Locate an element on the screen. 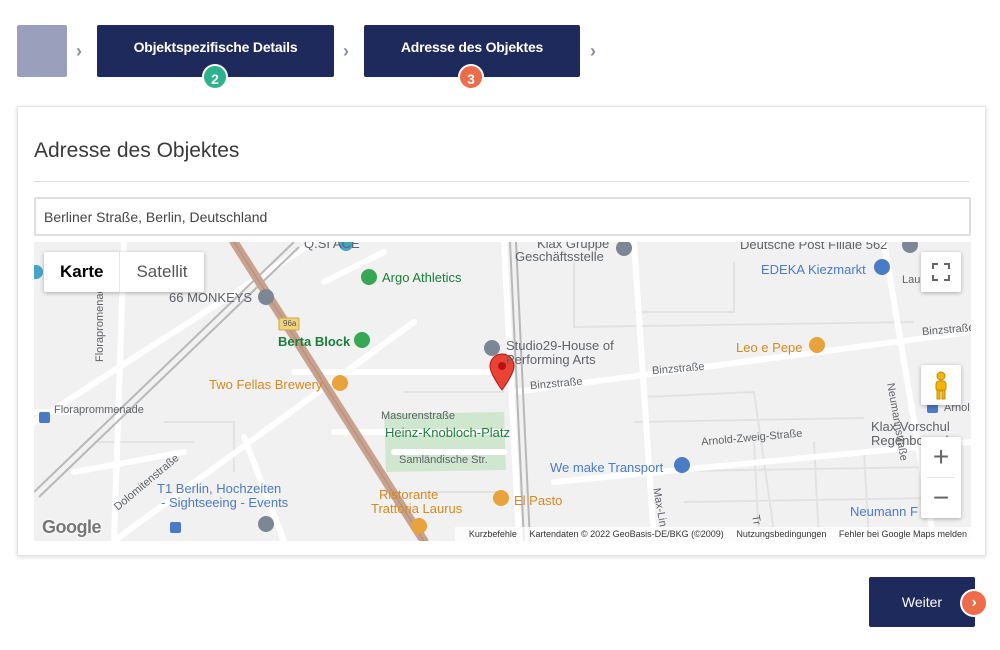 The width and height of the screenshot is (1000, 650). step-2-number-badge: 2 is located at coordinates (215, 77).